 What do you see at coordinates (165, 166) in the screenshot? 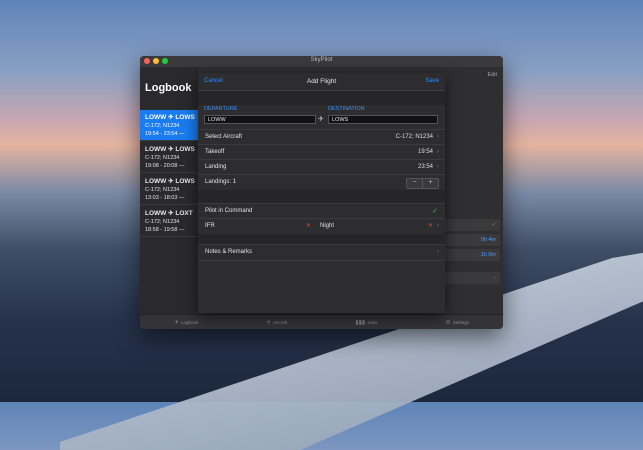
I see `flight-times: 19:08 - 20:08 —` at bounding box center [165, 166].